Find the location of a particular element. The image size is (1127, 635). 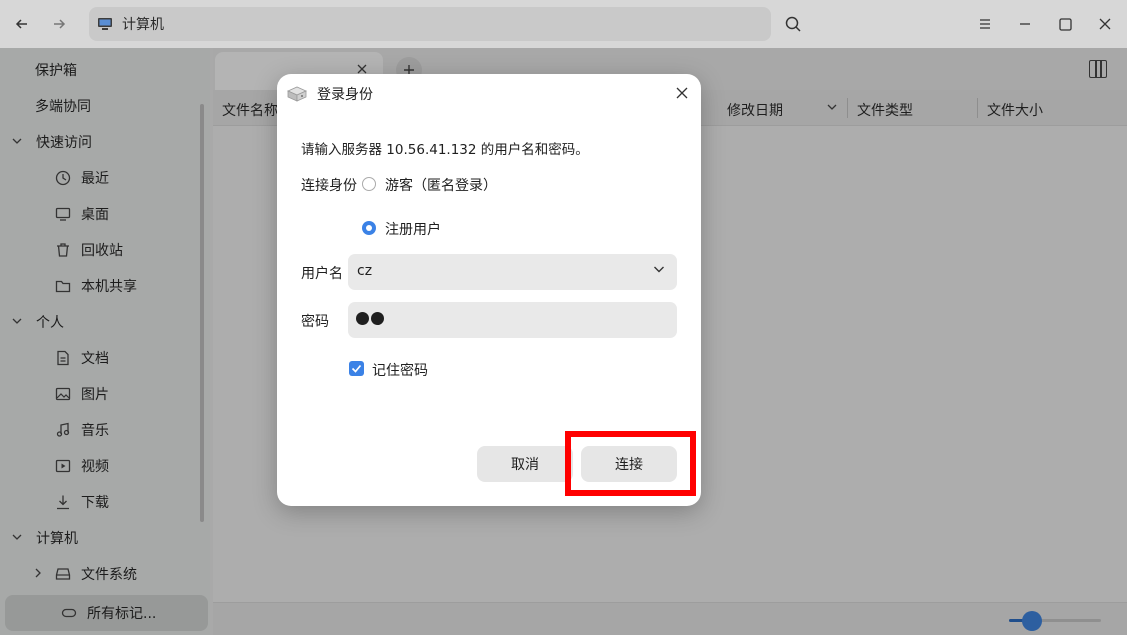

columns-view-icon is located at coordinates (1098, 69).